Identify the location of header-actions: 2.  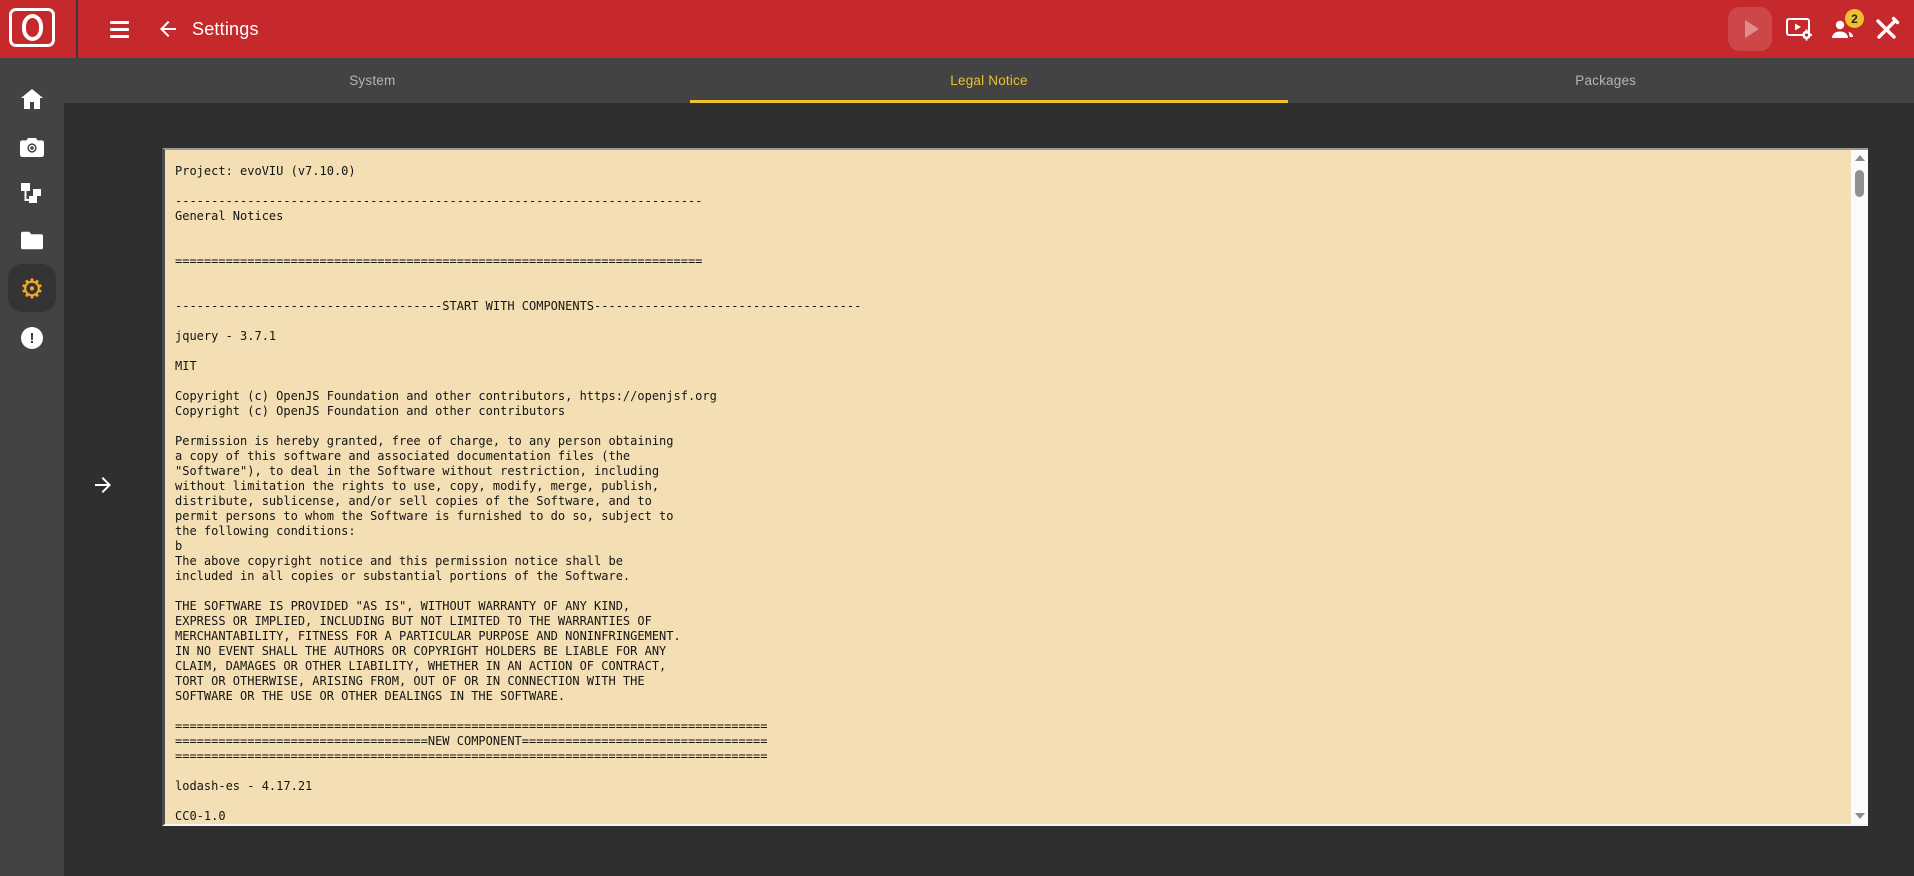
(1816, 29).